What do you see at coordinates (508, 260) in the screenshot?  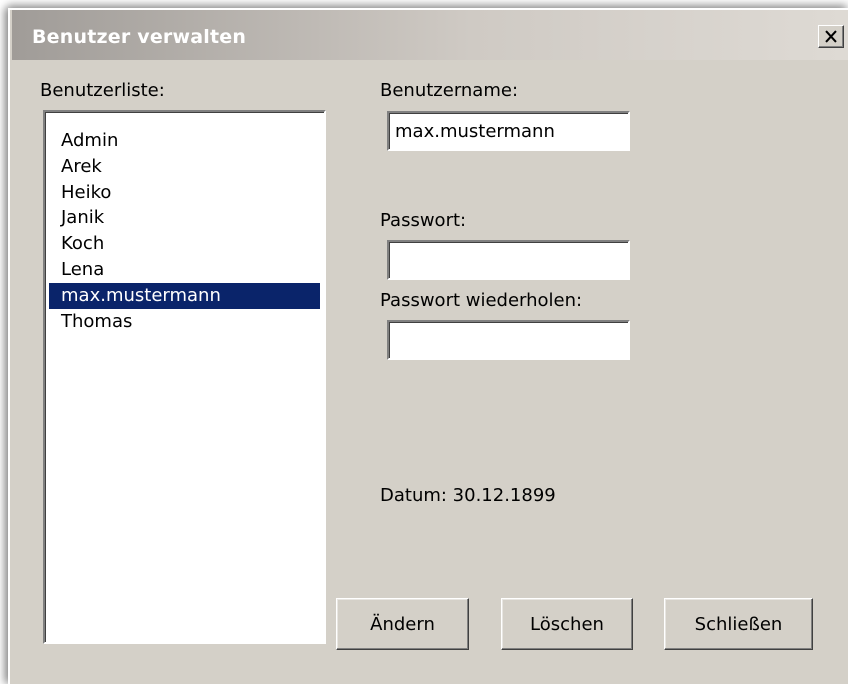 I see `password-input` at bounding box center [508, 260].